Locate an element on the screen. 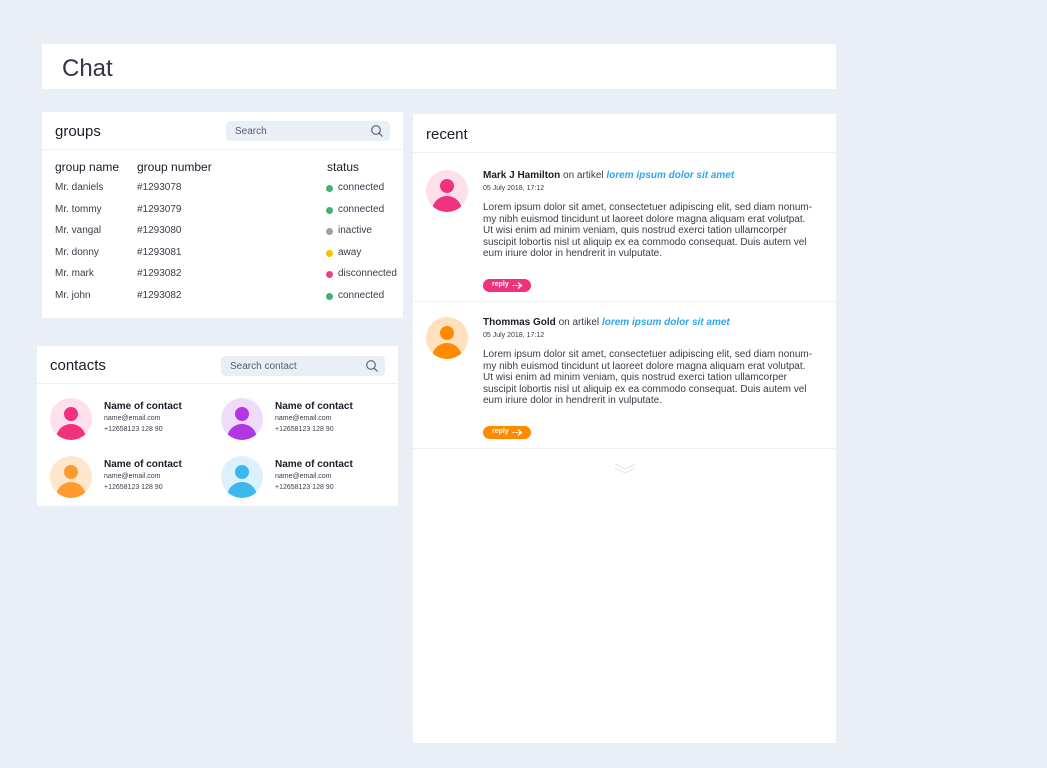 This screenshot has height=768, width=1047. table-row: Mr. tommy #1293079 connected is located at coordinates (222, 210).